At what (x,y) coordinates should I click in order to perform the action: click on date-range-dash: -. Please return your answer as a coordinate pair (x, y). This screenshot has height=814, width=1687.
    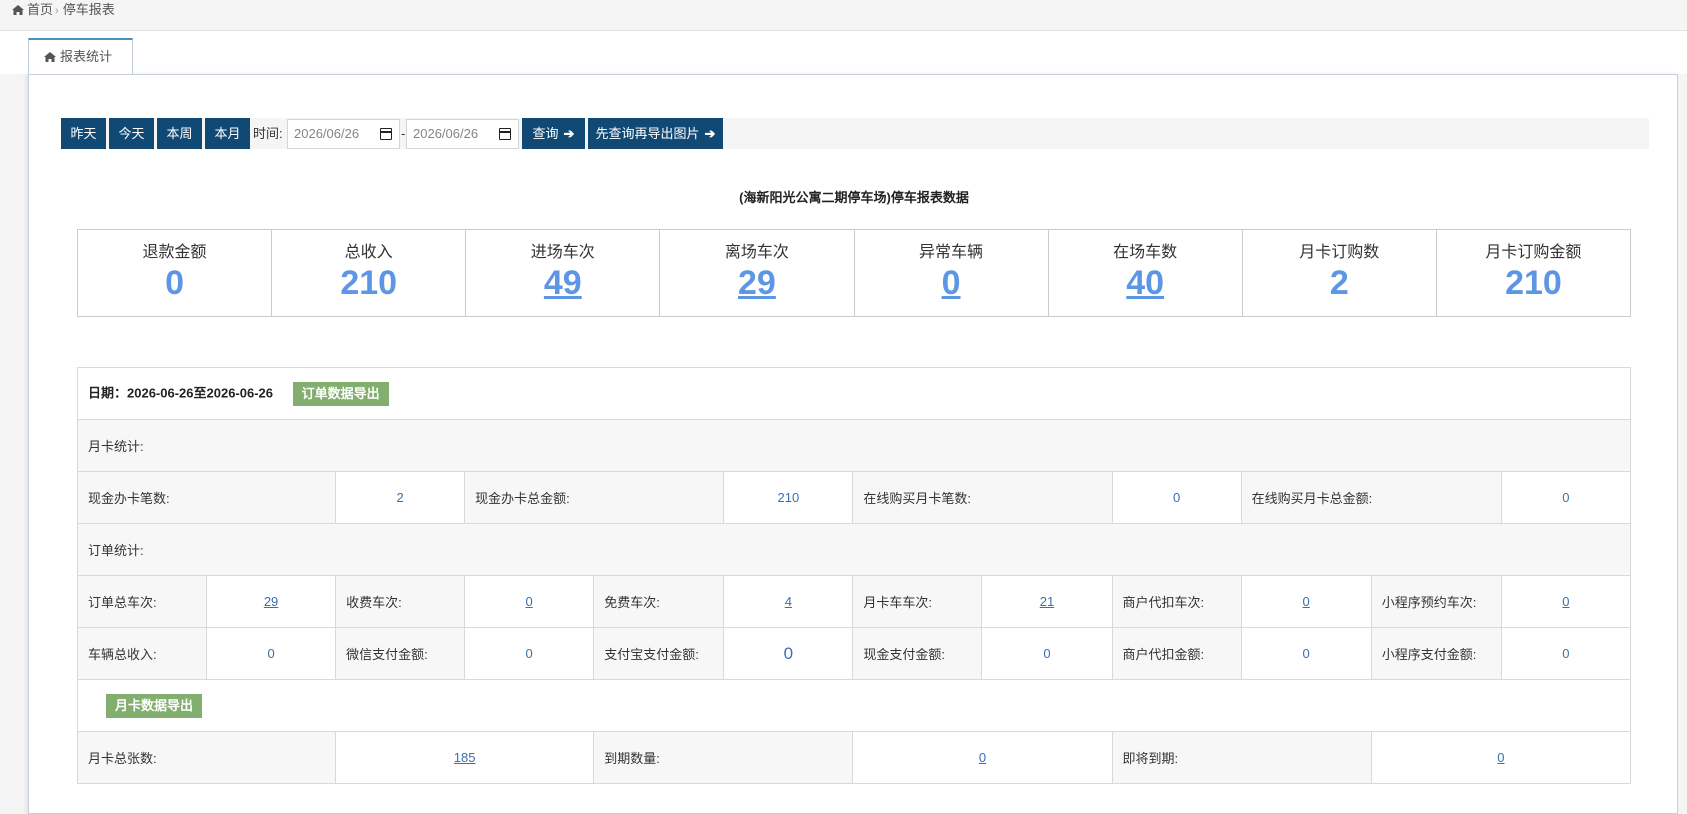
    Looking at the image, I should click on (403, 133).